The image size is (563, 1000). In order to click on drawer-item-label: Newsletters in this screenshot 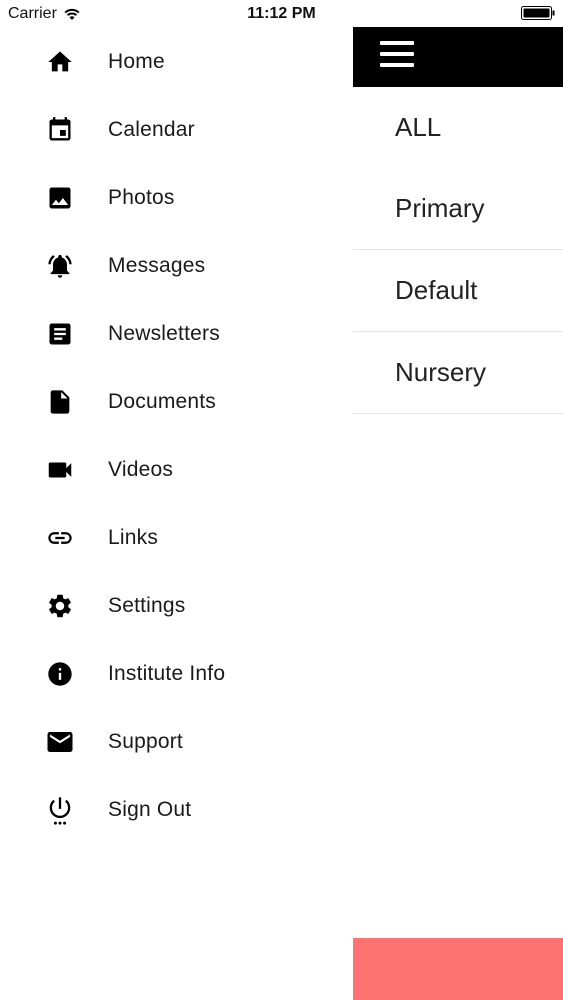, I will do `click(164, 333)`.